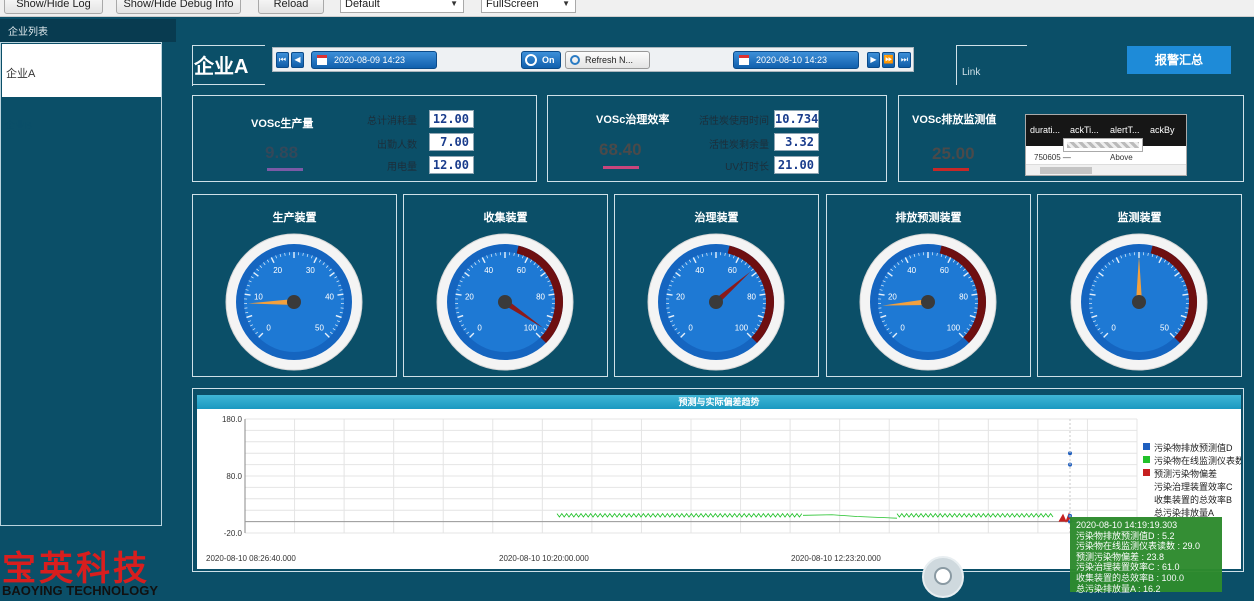 This screenshot has height=601, width=1254. What do you see at coordinates (541, 60) in the screenshot?
I see `auto-refresh-toggle: On` at bounding box center [541, 60].